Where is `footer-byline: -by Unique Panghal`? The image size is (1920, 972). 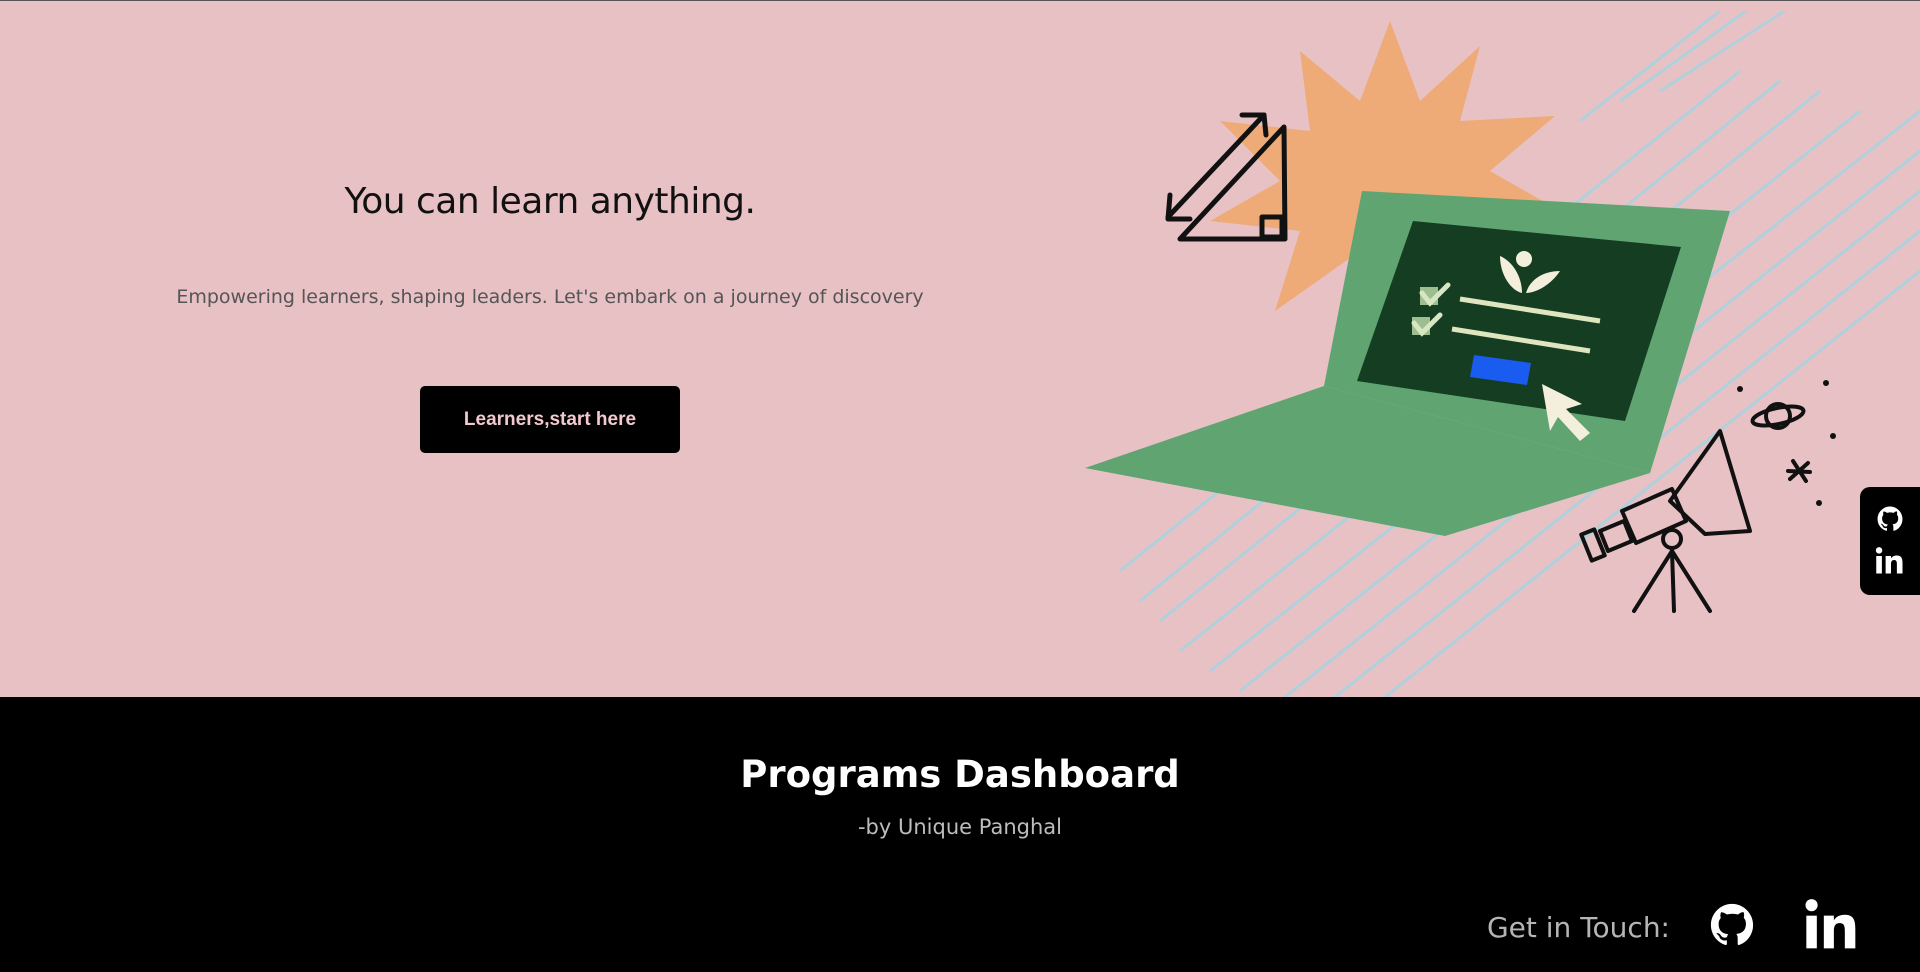 footer-byline: -by Unique Panghal is located at coordinates (959, 827).